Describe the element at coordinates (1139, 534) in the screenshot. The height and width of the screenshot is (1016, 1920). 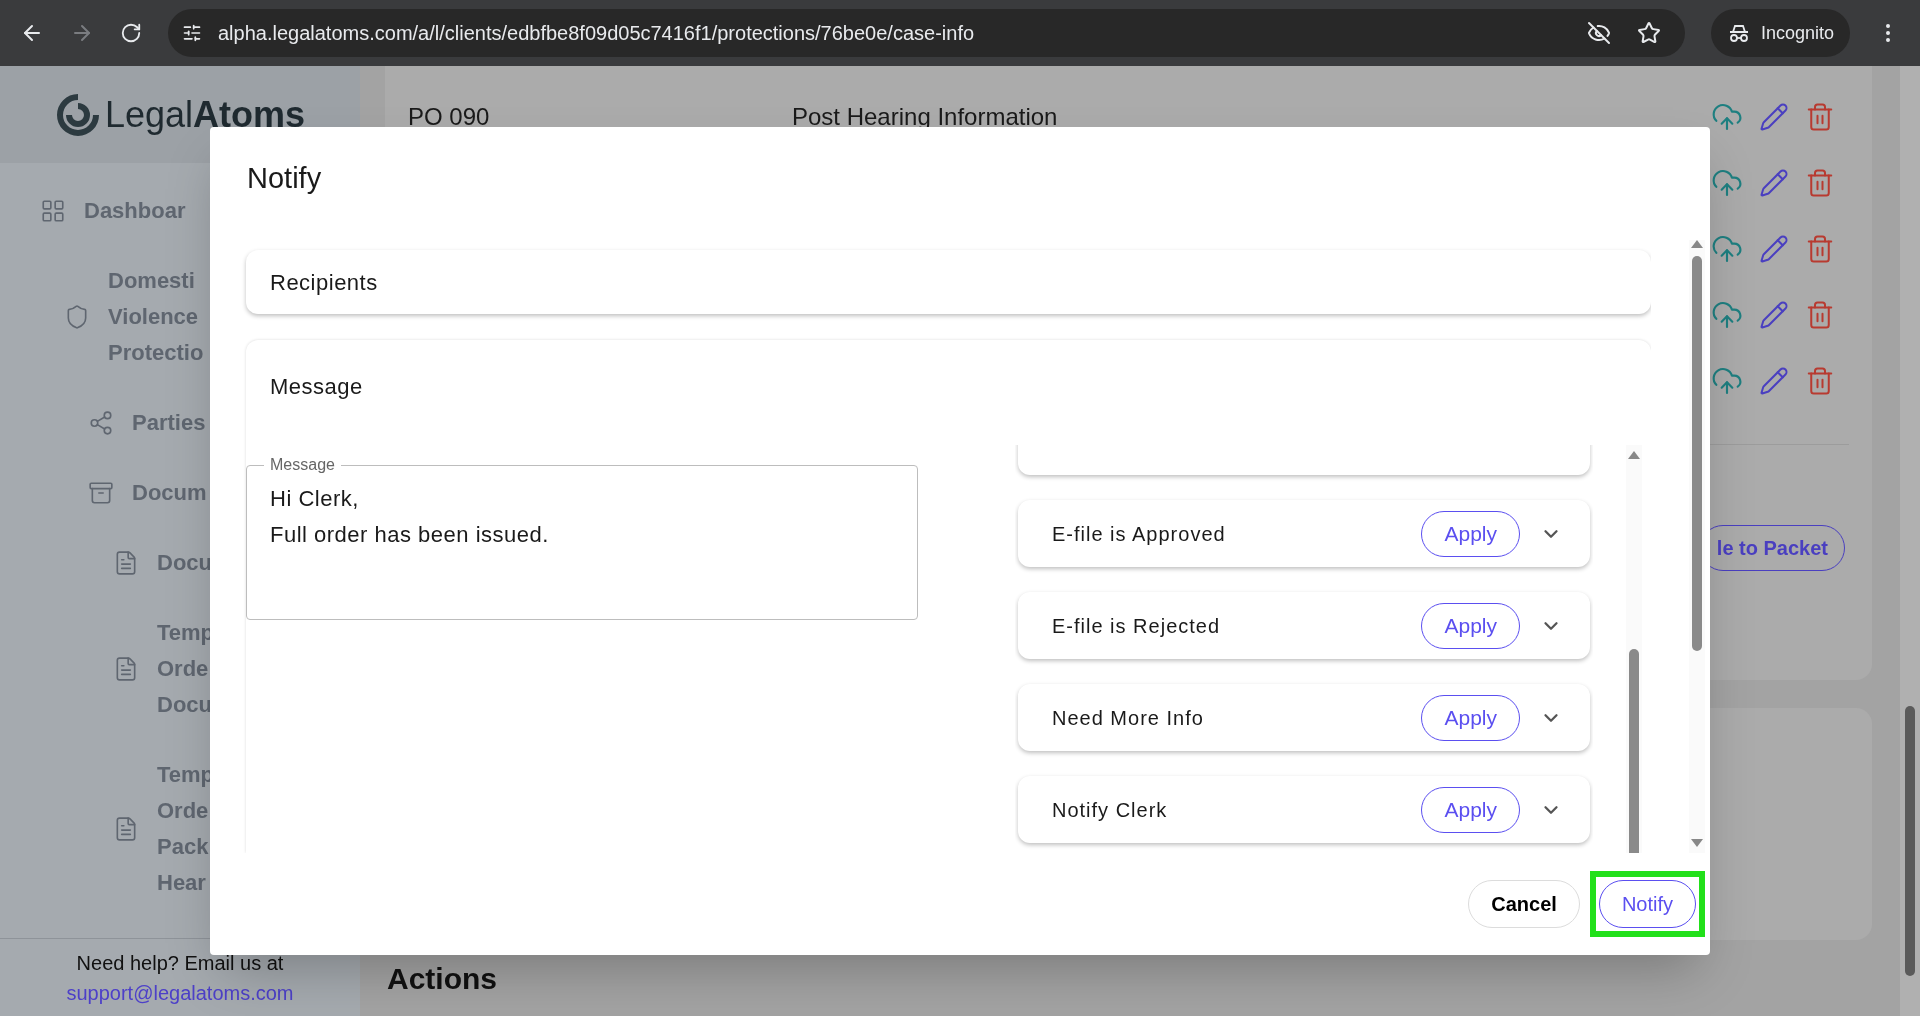
I see `template-name: E-file is Approved` at that location.